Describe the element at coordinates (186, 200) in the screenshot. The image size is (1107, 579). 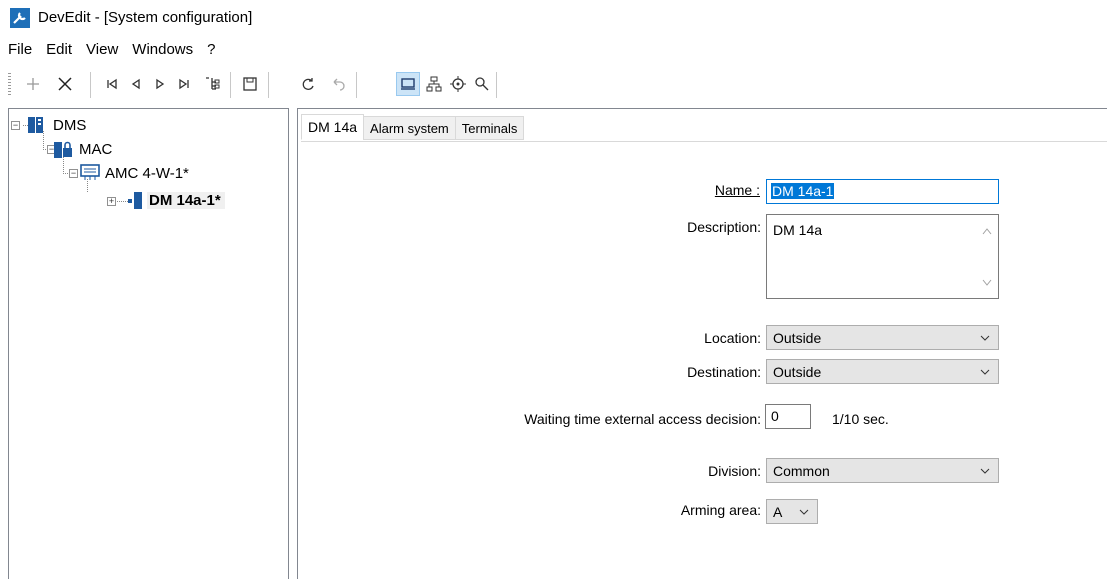
I see `tree-node-label: DM 14a-1*` at that location.